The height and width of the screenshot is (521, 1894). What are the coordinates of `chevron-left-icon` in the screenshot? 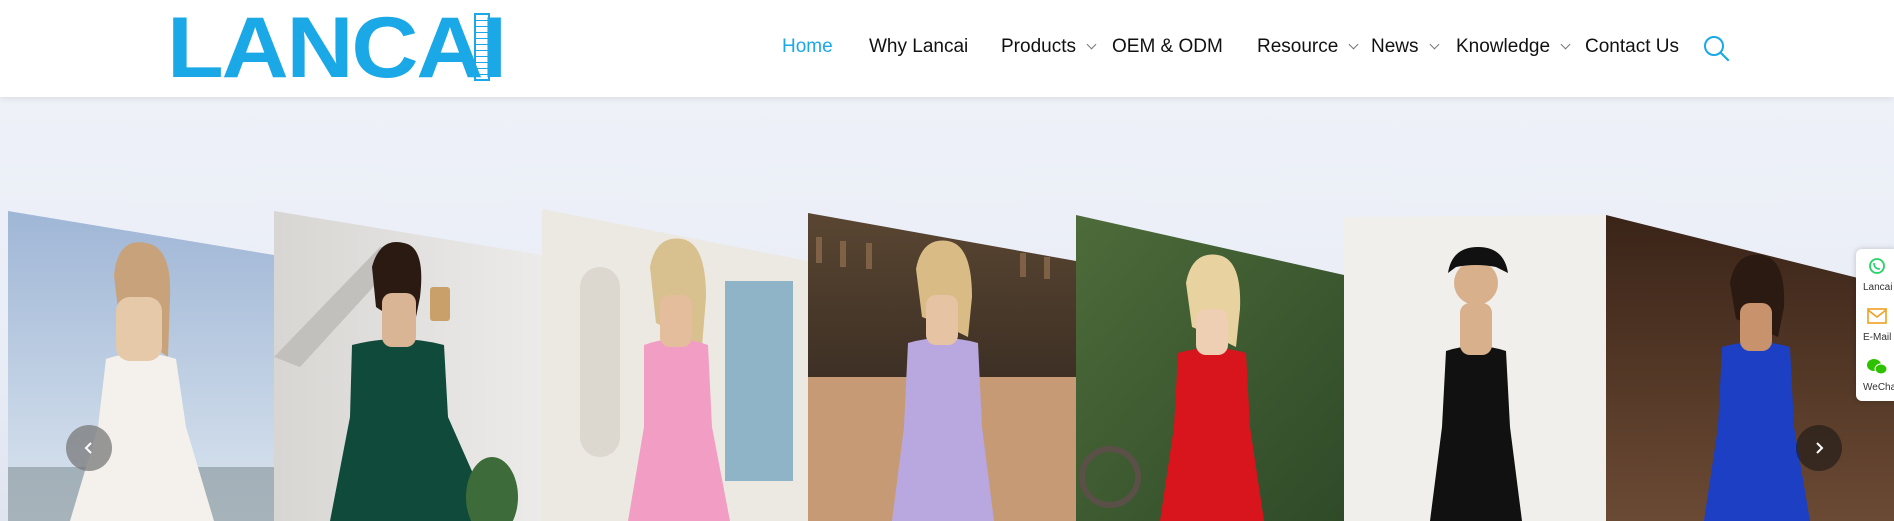 It's located at (88, 448).